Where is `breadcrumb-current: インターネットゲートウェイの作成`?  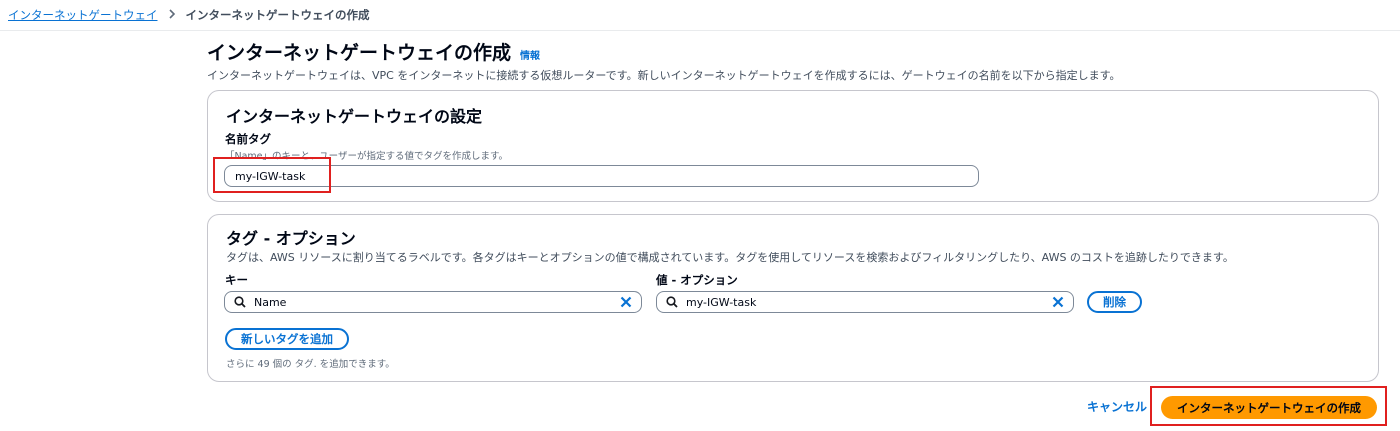
breadcrumb-current: インターネットゲートウェイの作成 is located at coordinates (277, 15).